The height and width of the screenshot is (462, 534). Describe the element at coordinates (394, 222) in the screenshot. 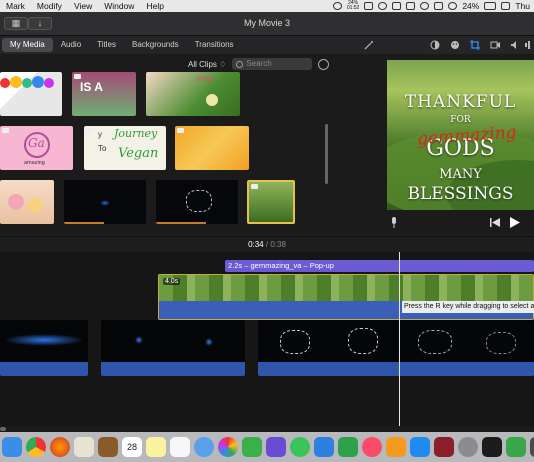

I see `microphone-icon` at that location.